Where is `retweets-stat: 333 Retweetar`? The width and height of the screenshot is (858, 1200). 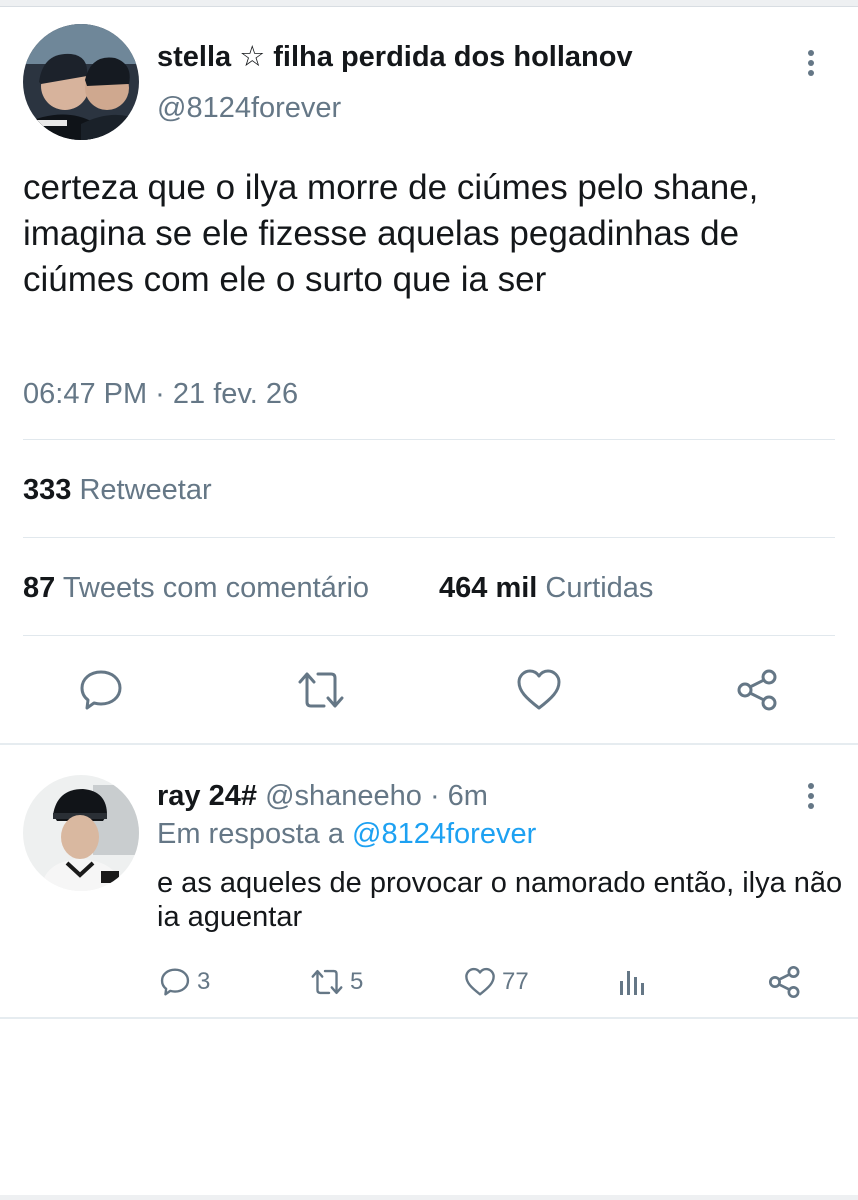
retweets-stat: 333 Retweetar is located at coordinates (117, 490).